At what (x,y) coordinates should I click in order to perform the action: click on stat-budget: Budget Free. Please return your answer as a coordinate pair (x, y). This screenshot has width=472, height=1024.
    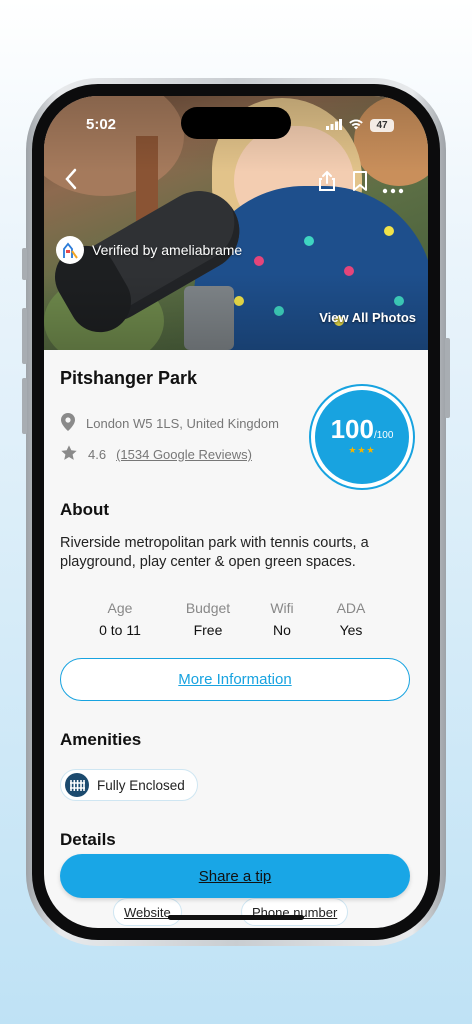
    Looking at the image, I should click on (208, 619).